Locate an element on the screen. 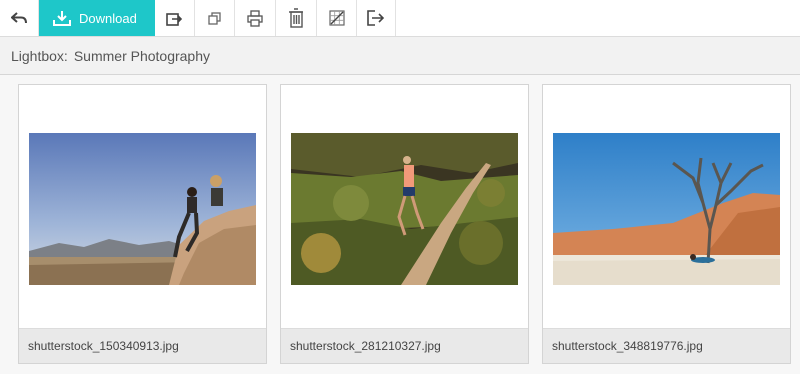 This screenshot has height=374, width=800. lightbox-title-bar: Lightbox: Summer Photography is located at coordinates (400, 56).